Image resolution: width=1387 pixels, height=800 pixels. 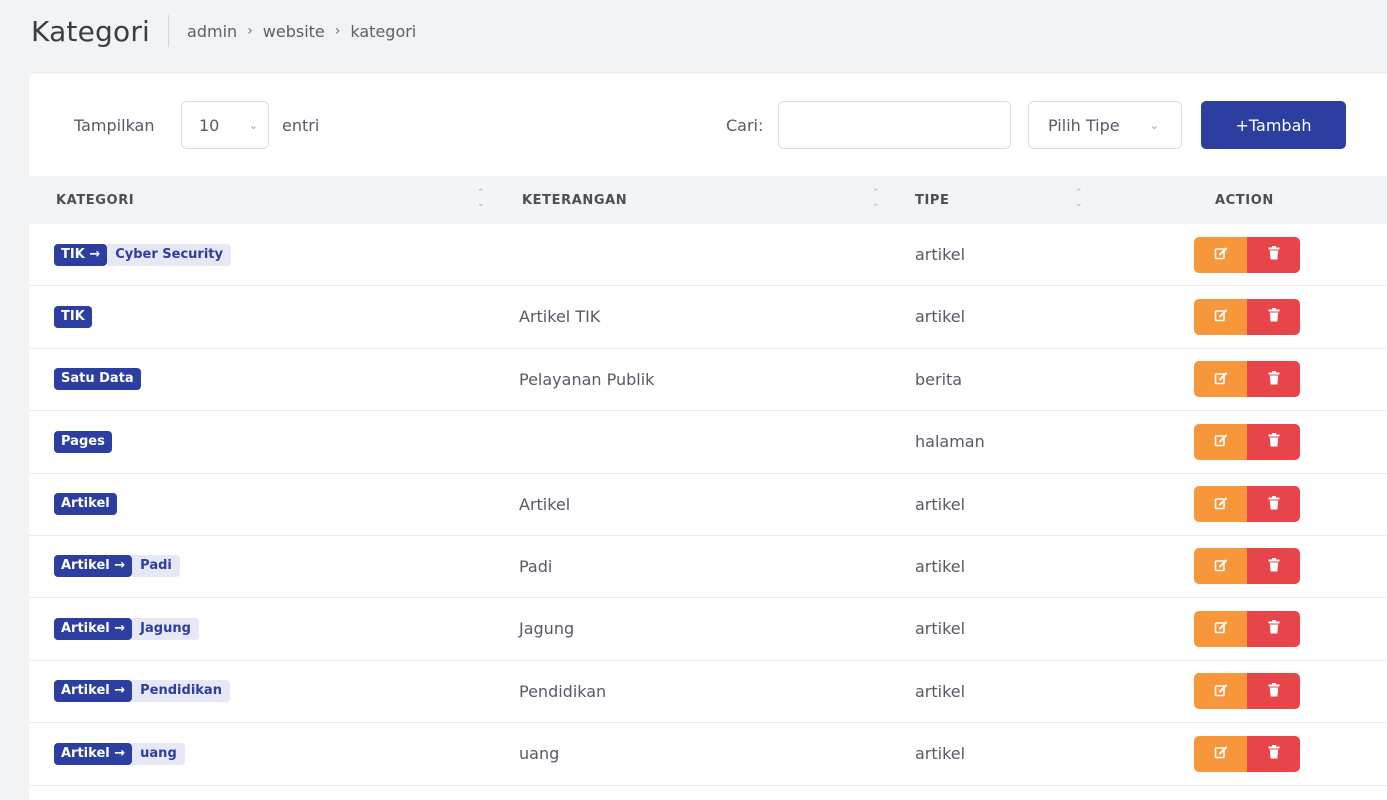 I want to click on keterangan-cell: Padi, so click(x=536, y=566).